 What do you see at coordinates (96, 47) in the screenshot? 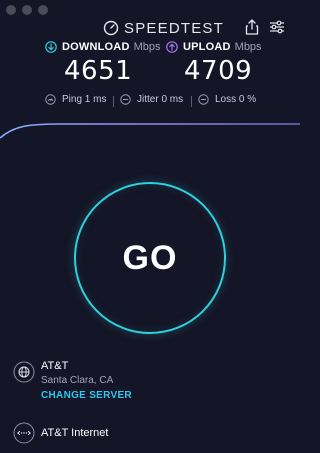
I see `download-label: DOWNLOAD` at bounding box center [96, 47].